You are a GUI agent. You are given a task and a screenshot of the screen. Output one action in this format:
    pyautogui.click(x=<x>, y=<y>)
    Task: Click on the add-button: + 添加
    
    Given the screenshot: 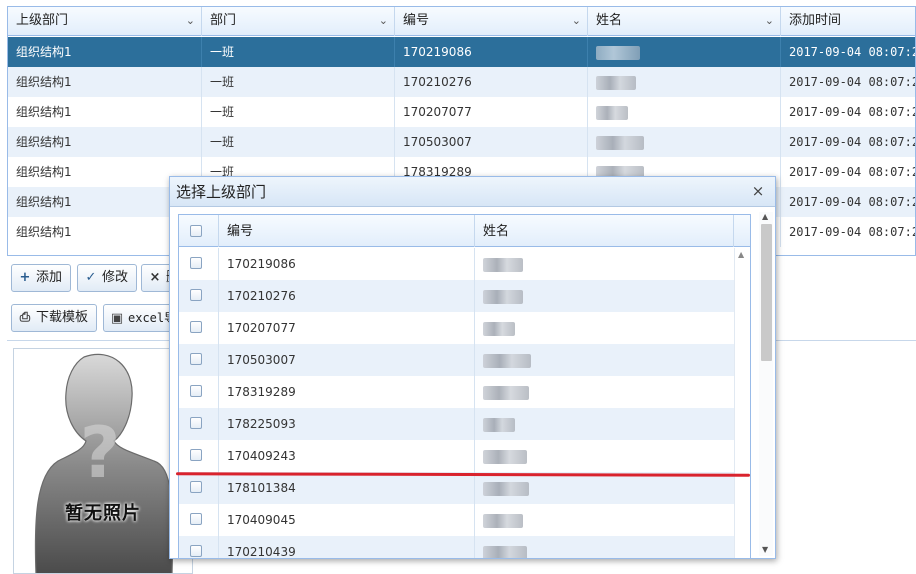 What is the action you would take?
    pyautogui.click(x=41, y=278)
    